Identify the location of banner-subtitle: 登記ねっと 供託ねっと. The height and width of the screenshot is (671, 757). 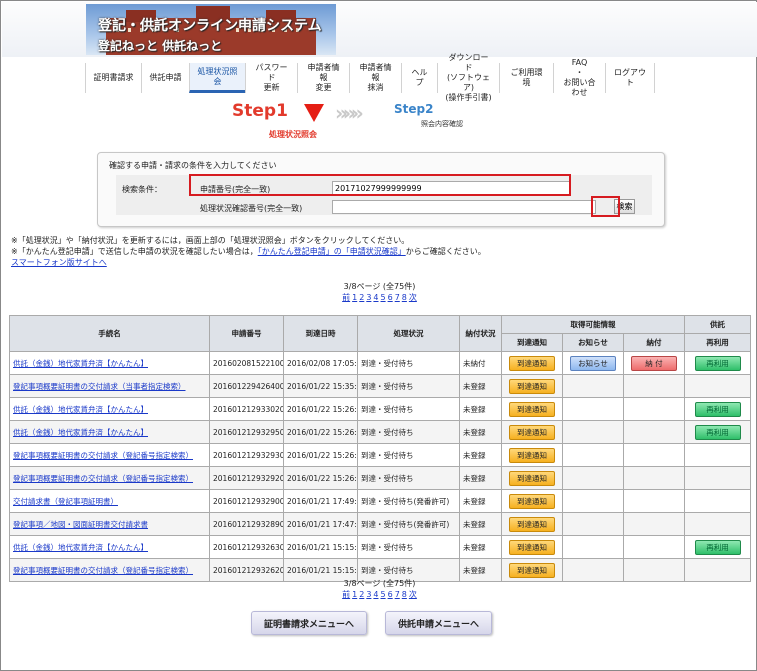
(160, 46).